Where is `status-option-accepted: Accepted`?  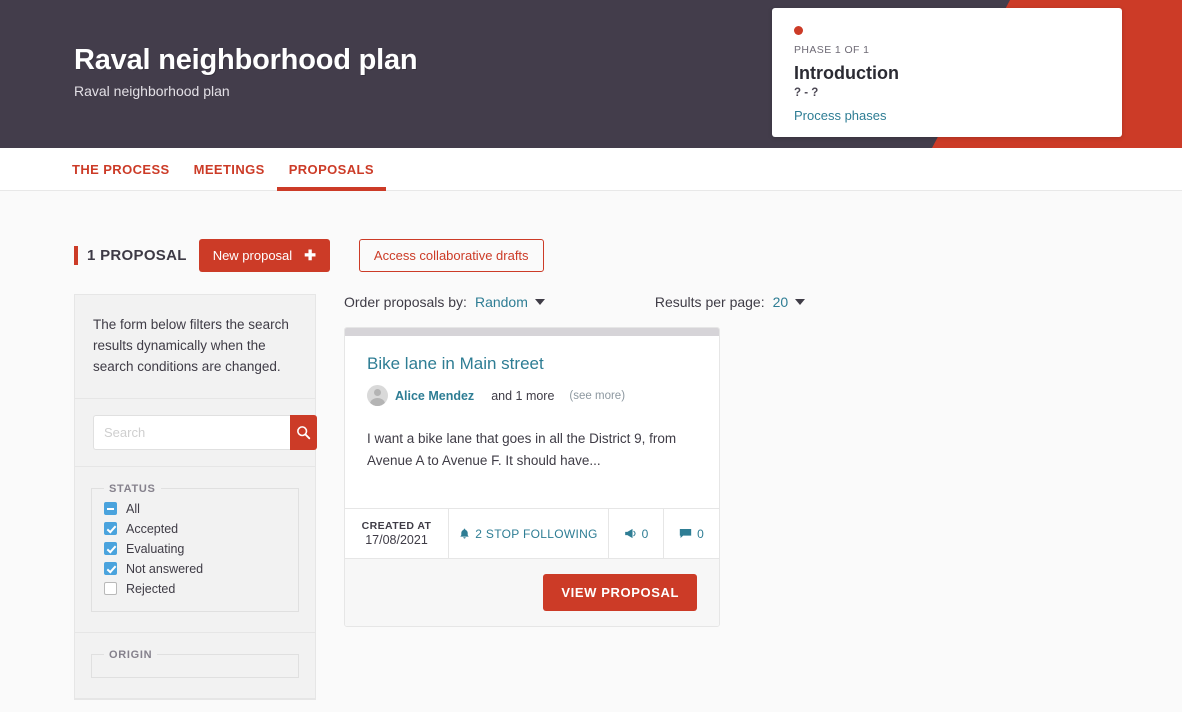 status-option-accepted: Accepted is located at coordinates (195, 529).